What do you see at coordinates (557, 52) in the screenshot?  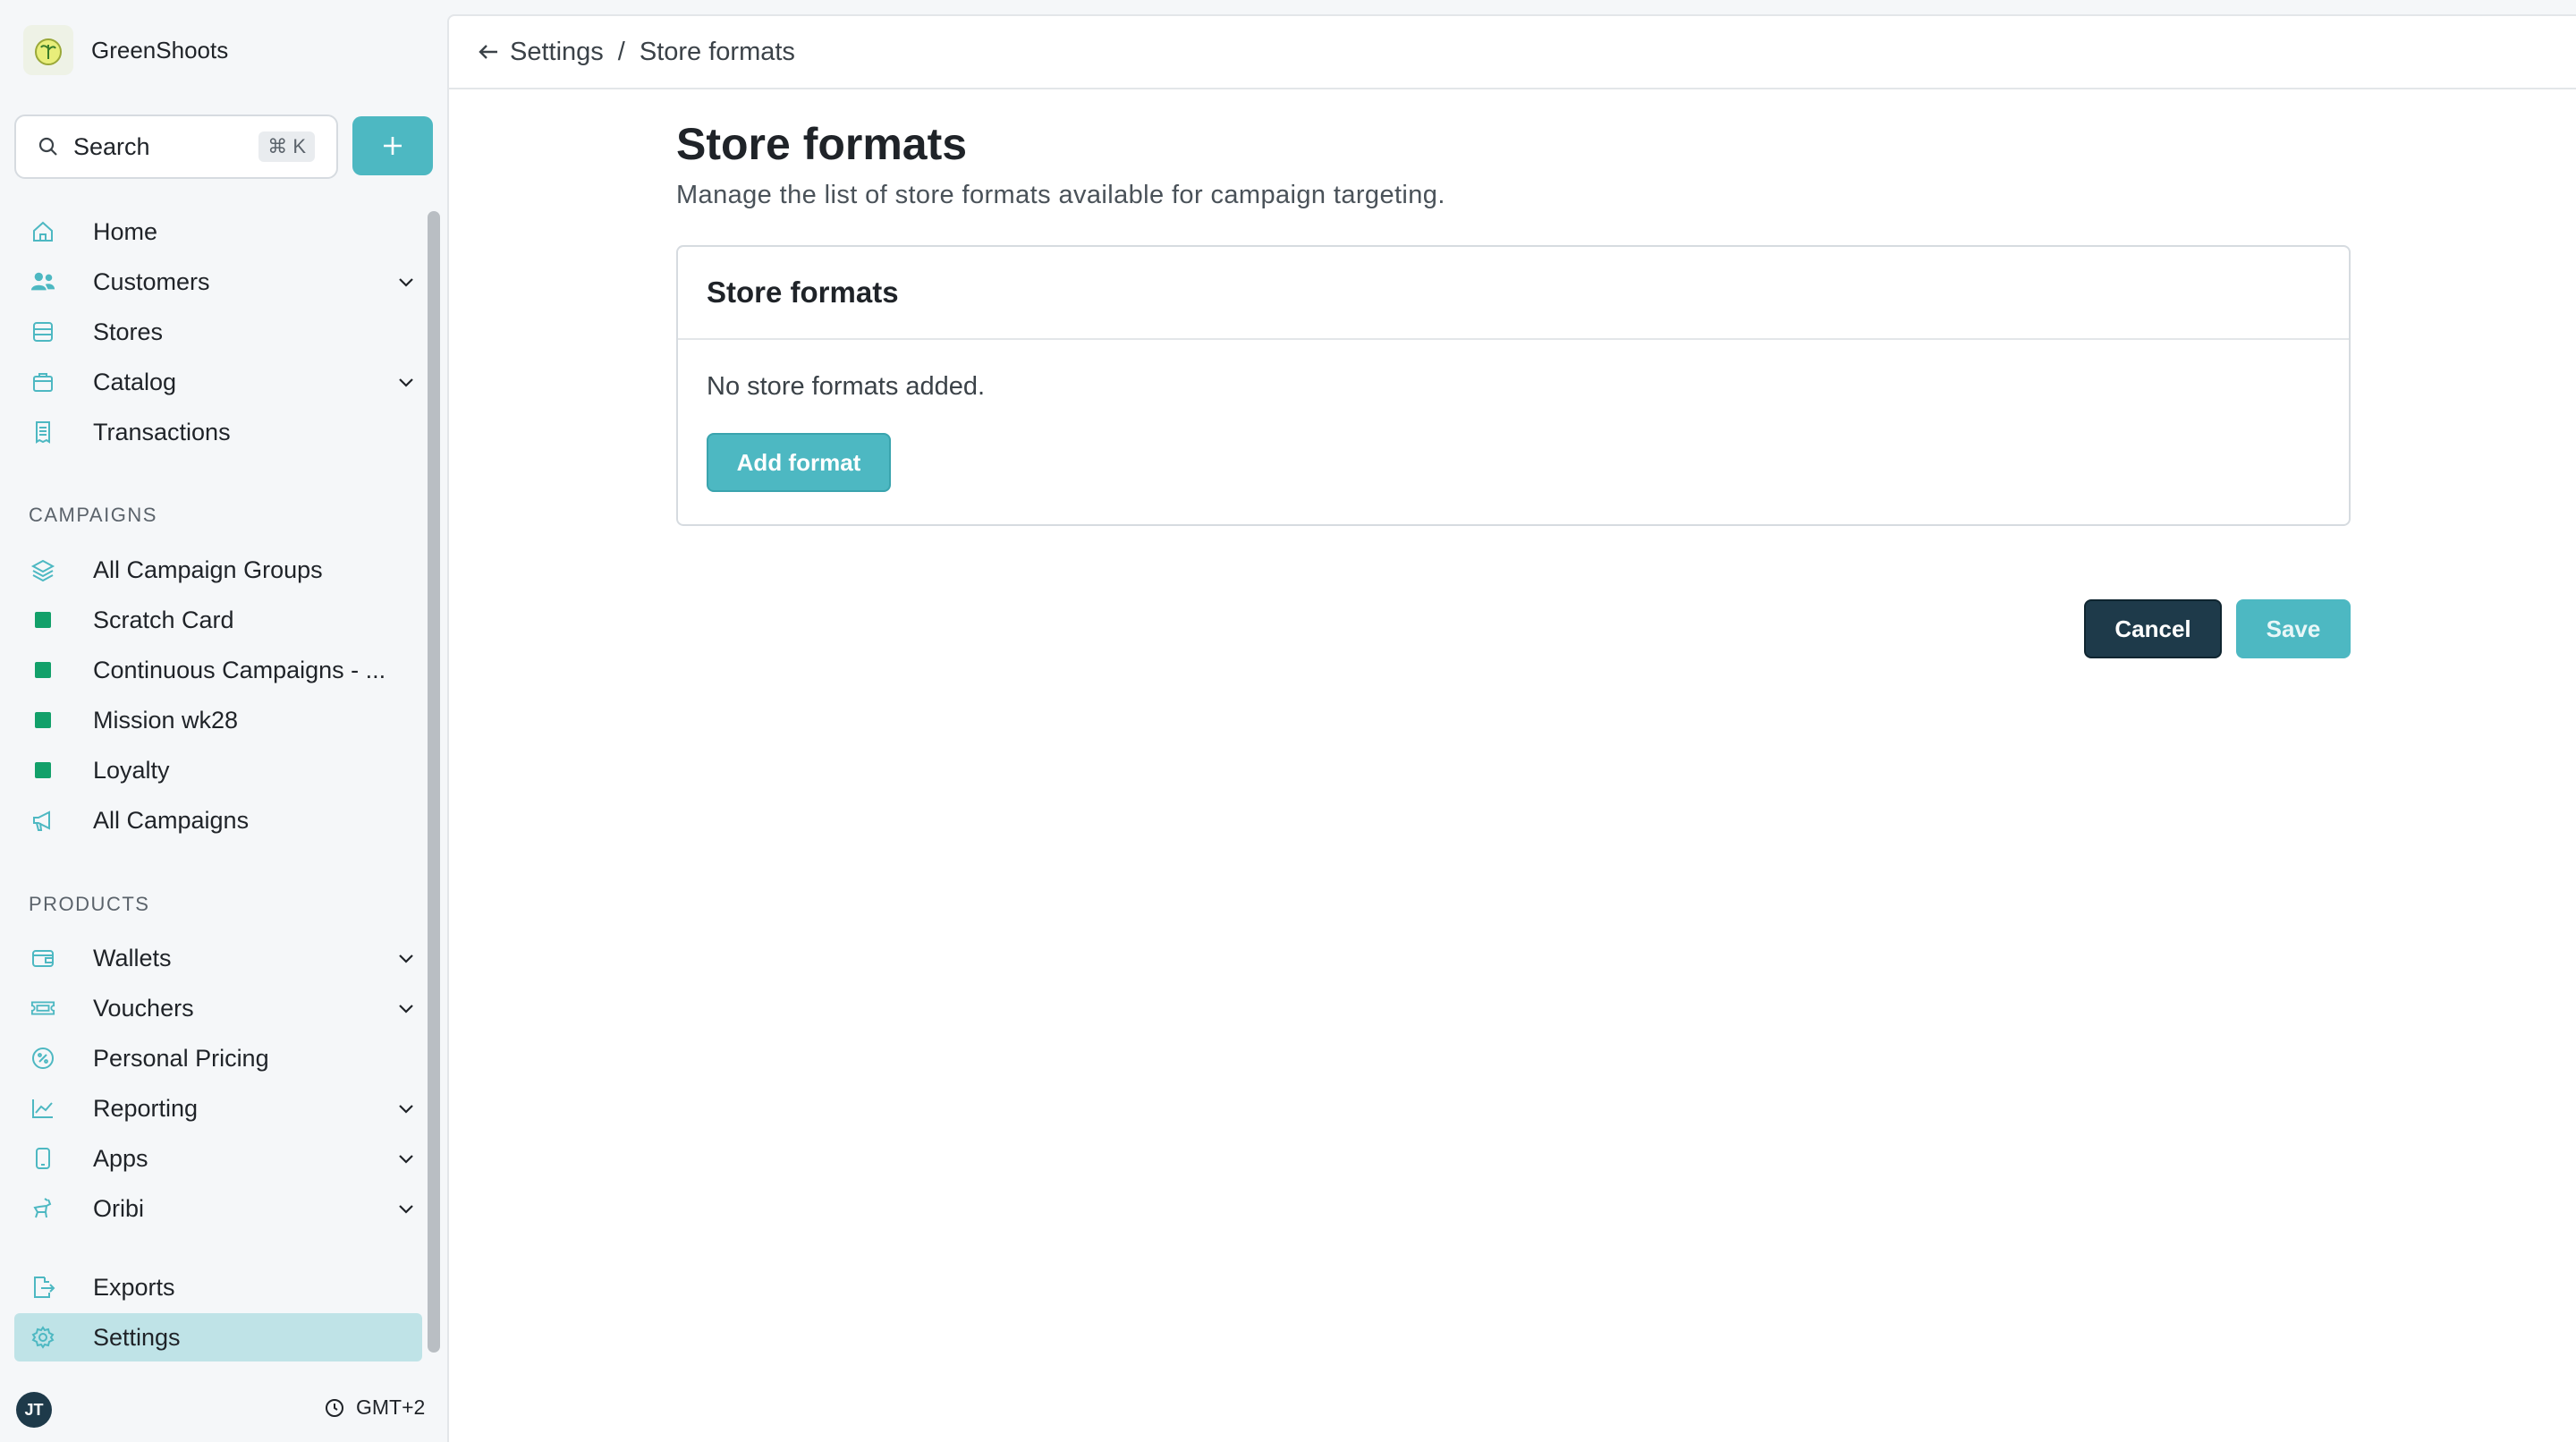 I see `breadcrumb-parent: Settings` at bounding box center [557, 52].